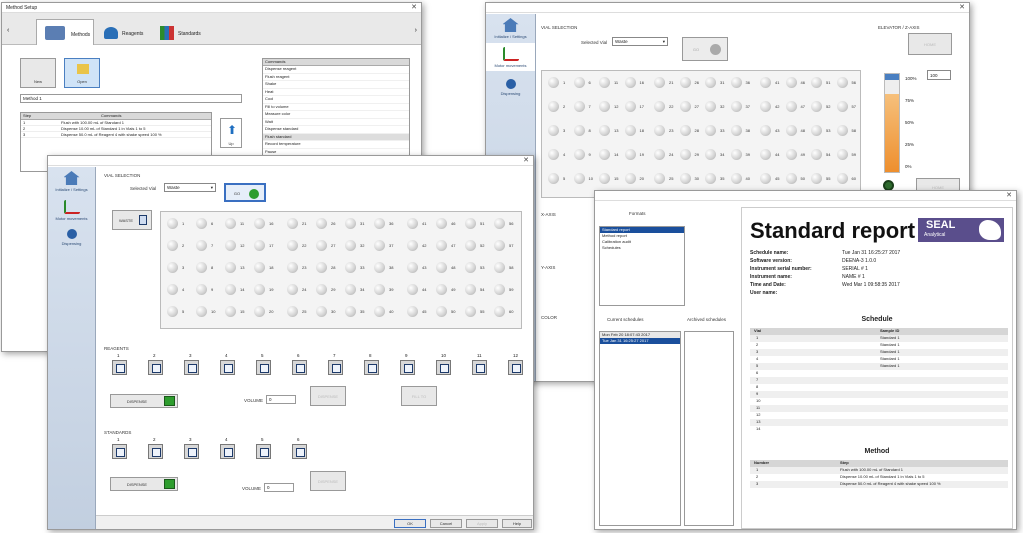 This screenshot has width=1023, height=533. What do you see at coordinates (510, 85) in the screenshot?
I see `nav-dispensing: Dispensing` at bounding box center [510, 85].